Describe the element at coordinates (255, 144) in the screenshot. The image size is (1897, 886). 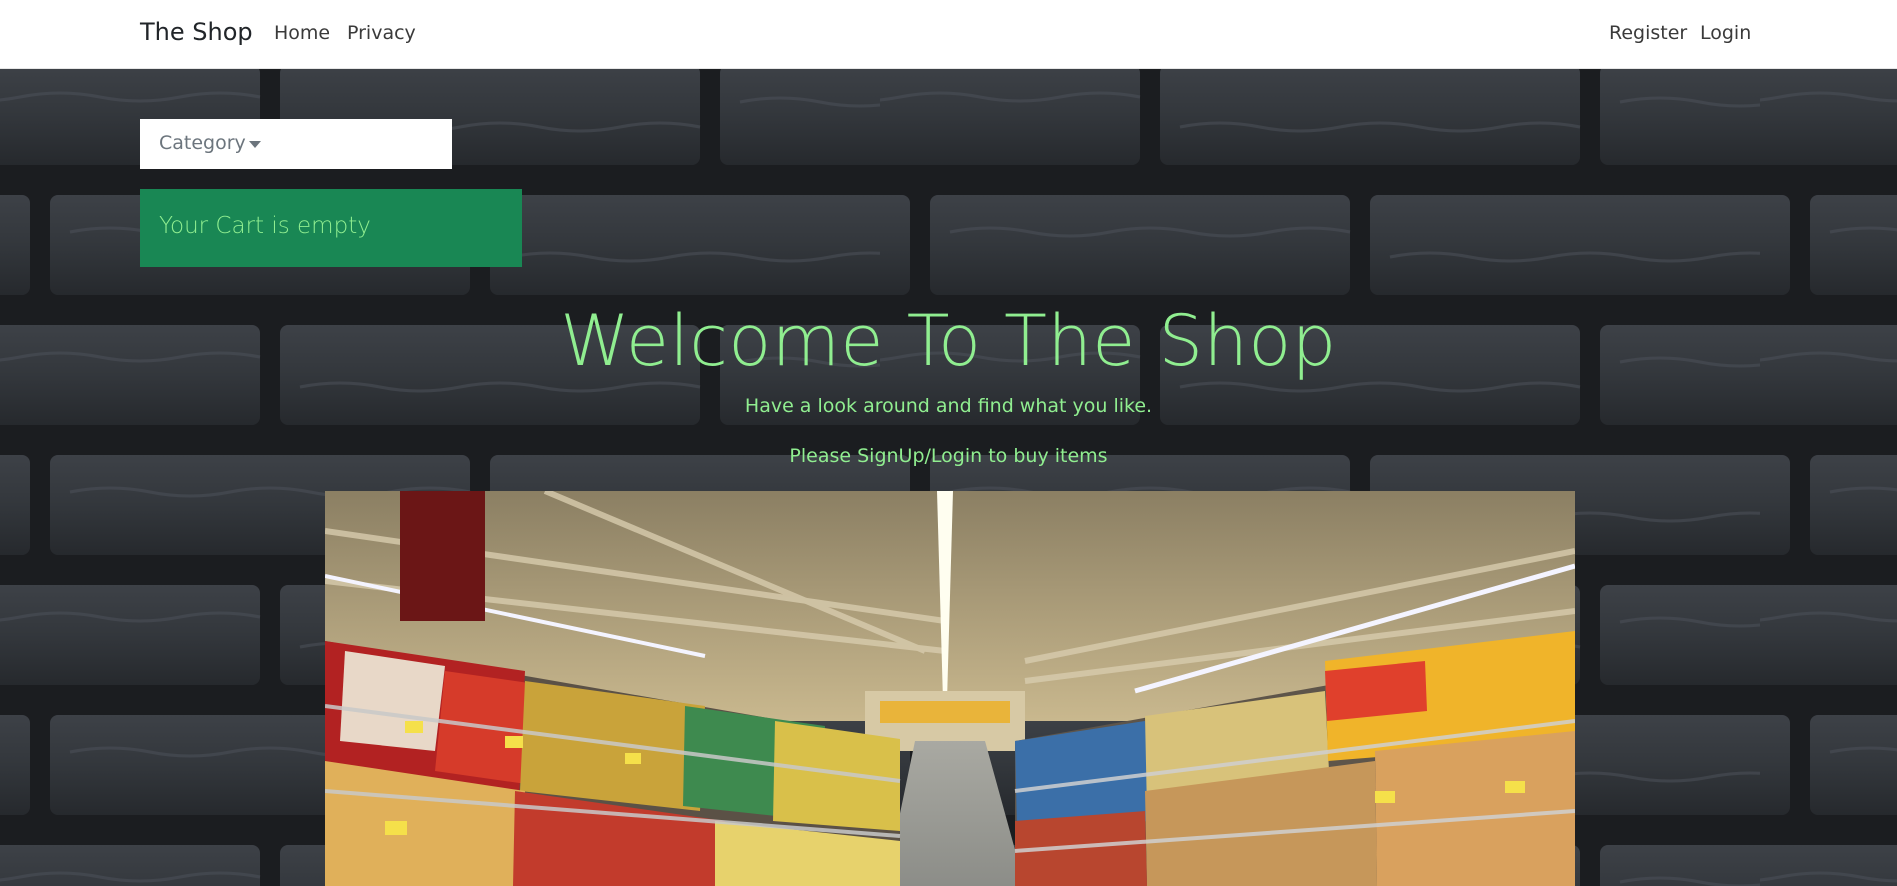
I see `caret-down-icon` at that location.